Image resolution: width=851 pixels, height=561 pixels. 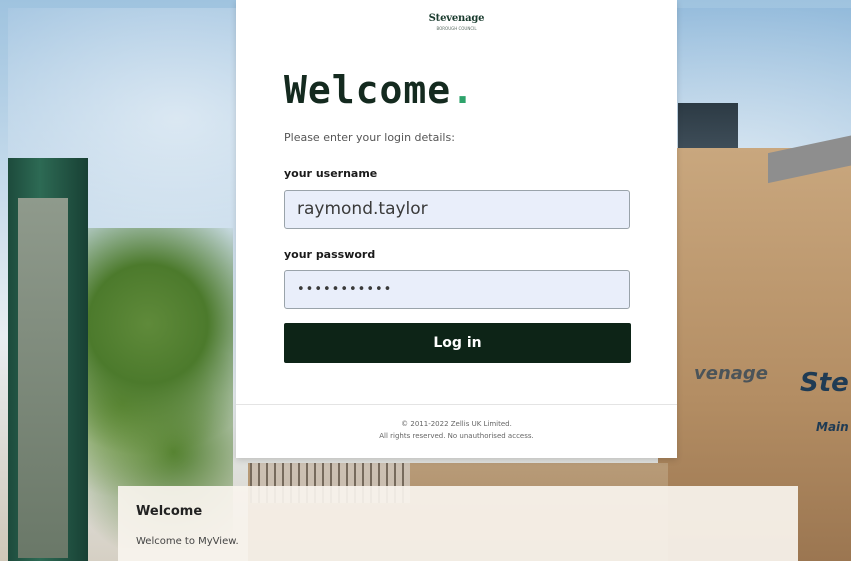 I want to click on building-sign: Ste, so click(x=824, y=383).